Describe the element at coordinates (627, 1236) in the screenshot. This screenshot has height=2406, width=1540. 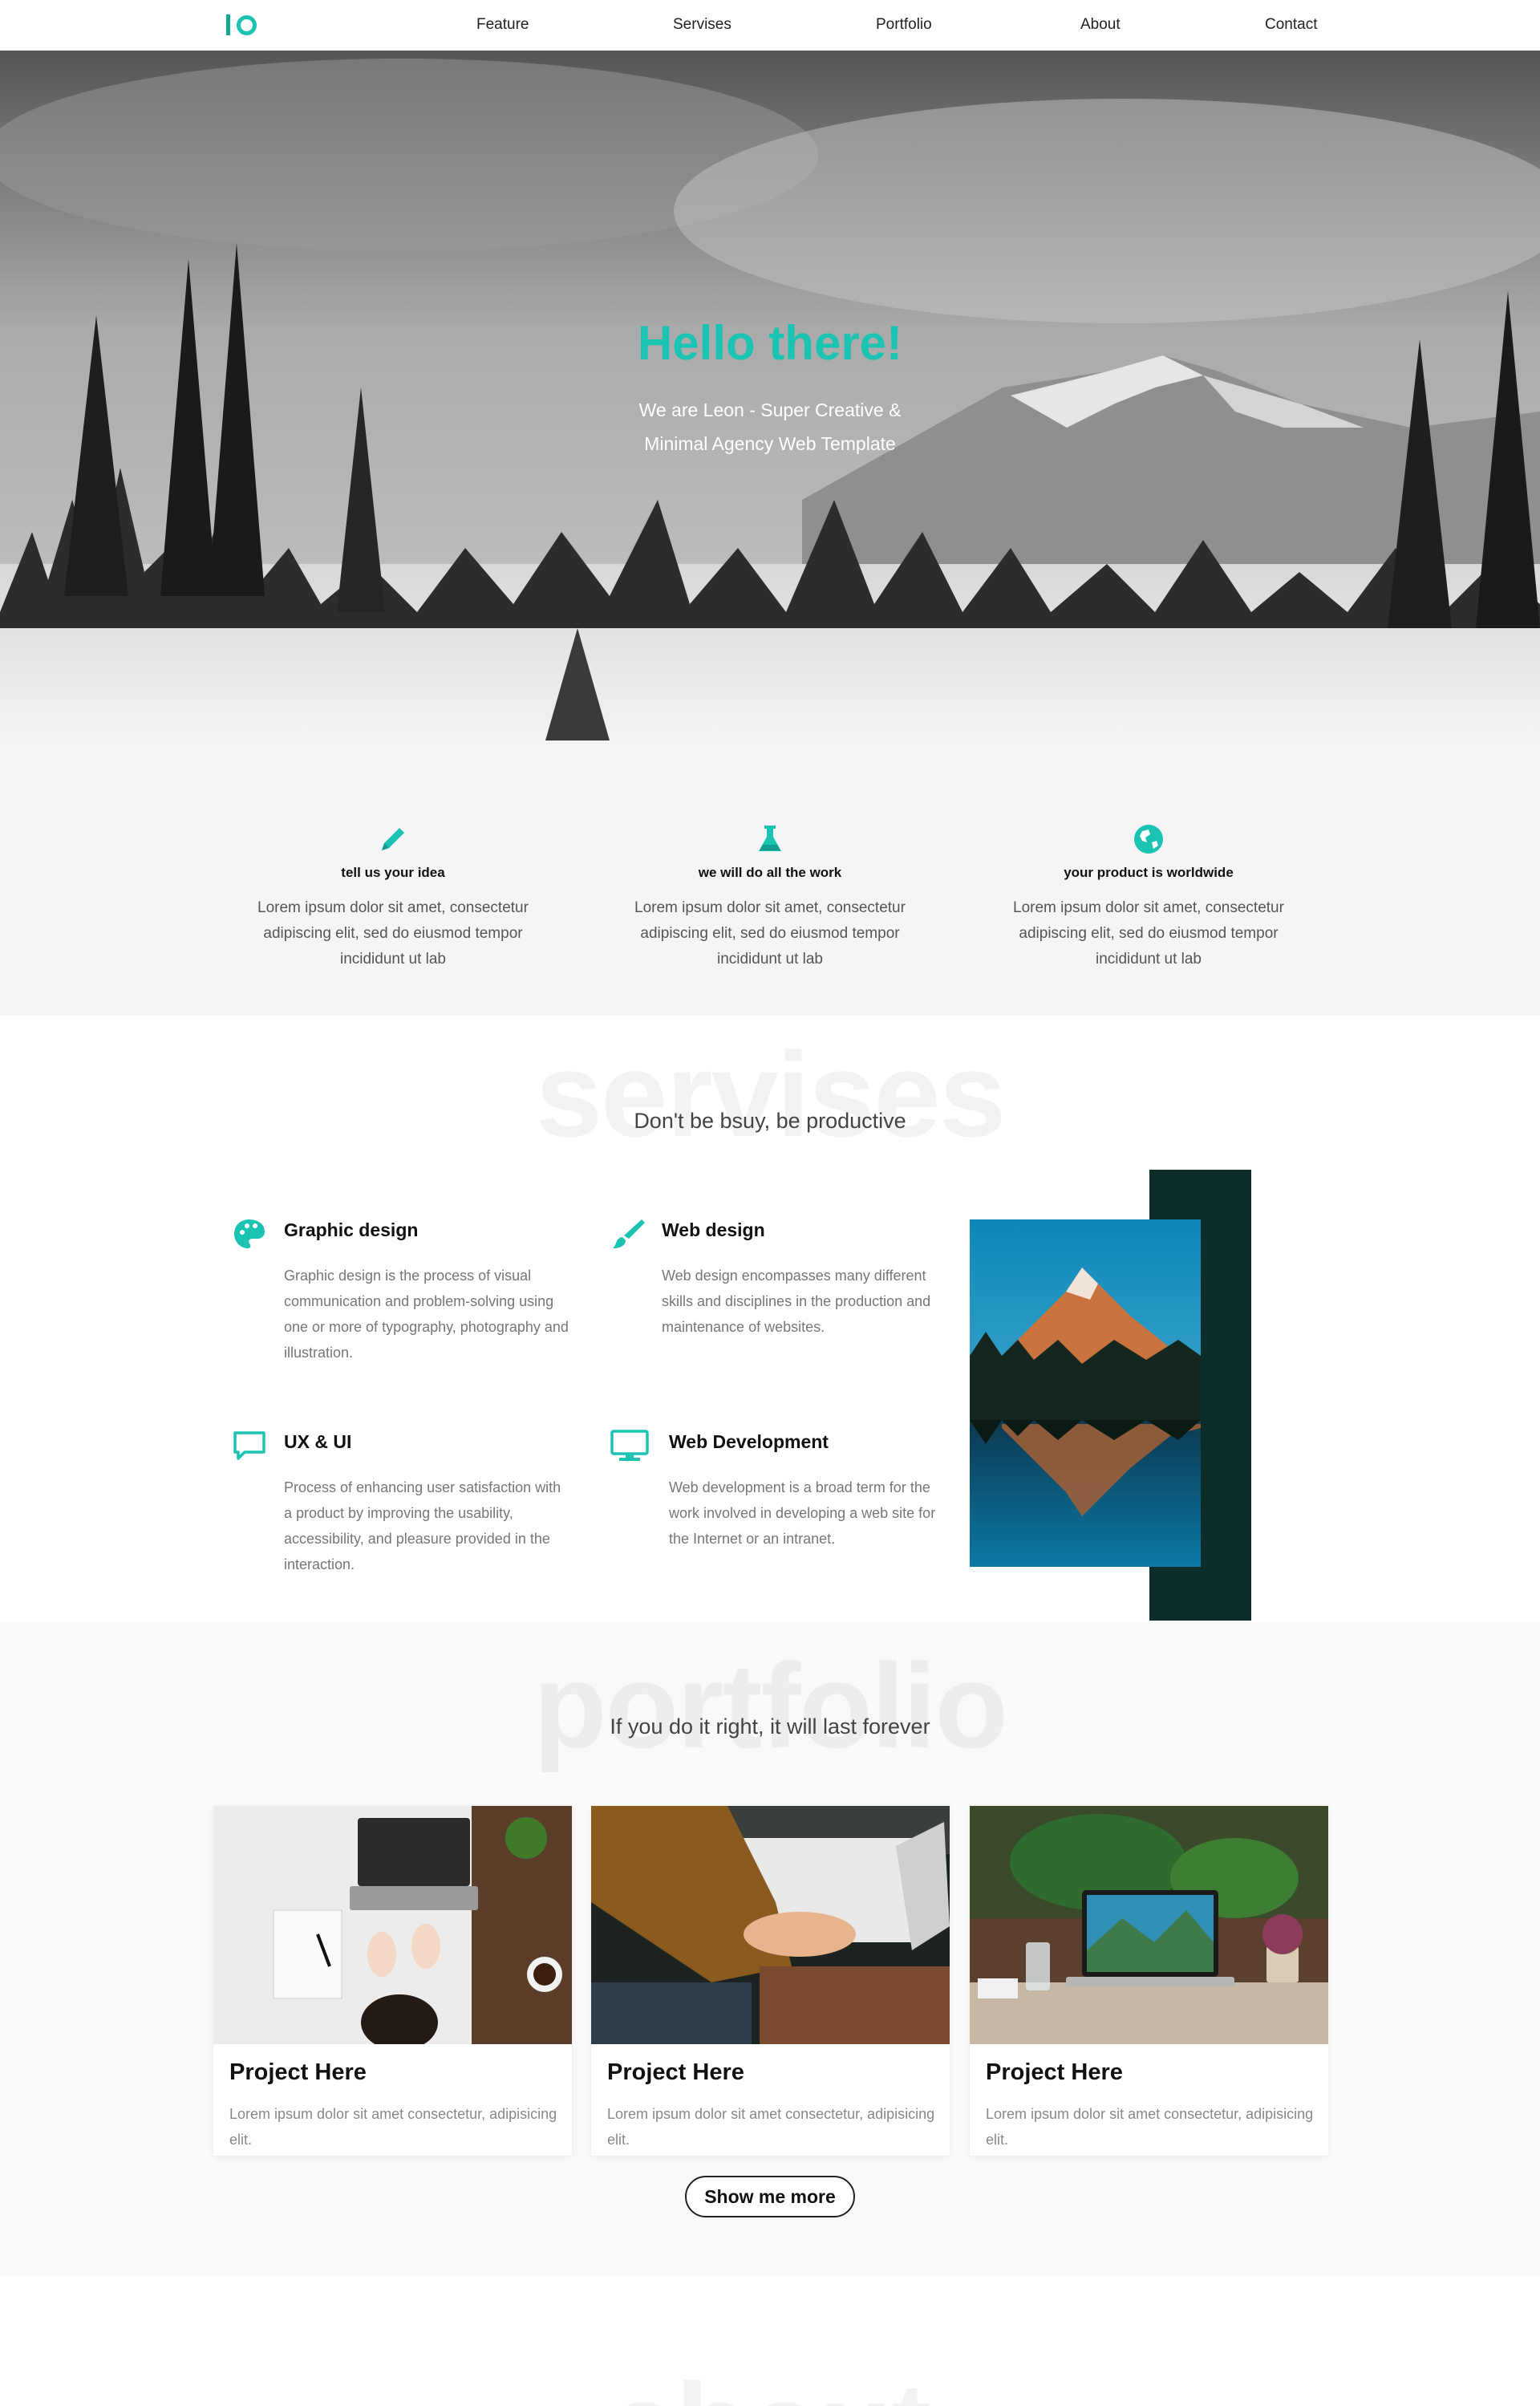
I see `brush-icon` at that location.